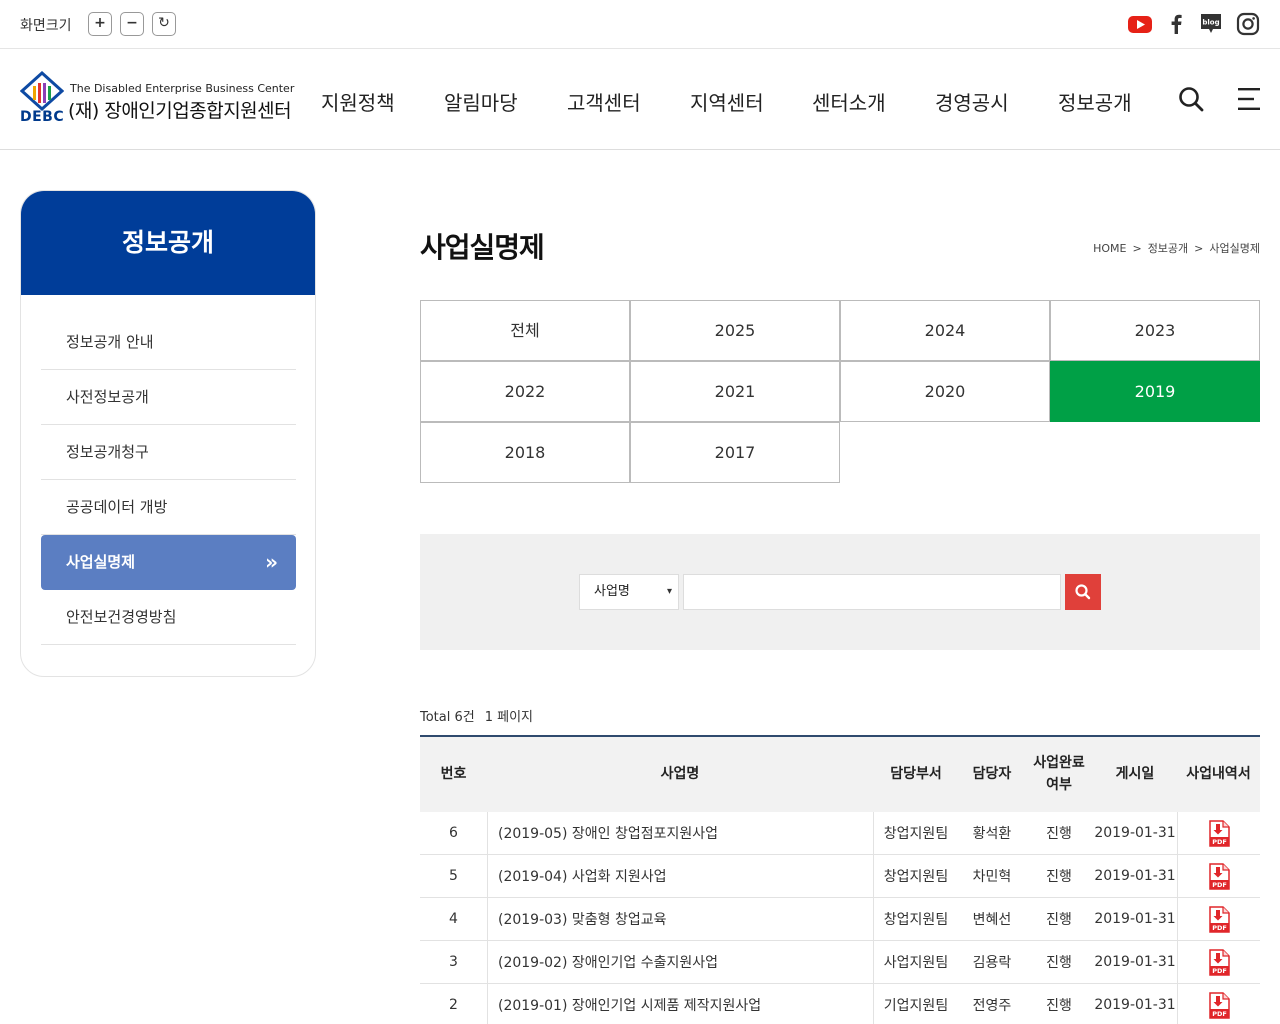 The image size is (1280, 1024). What do you see at coordinates (132, 24) in the screenshot?
I see `zoom-out-button: −` at bounding box center [132, 24].